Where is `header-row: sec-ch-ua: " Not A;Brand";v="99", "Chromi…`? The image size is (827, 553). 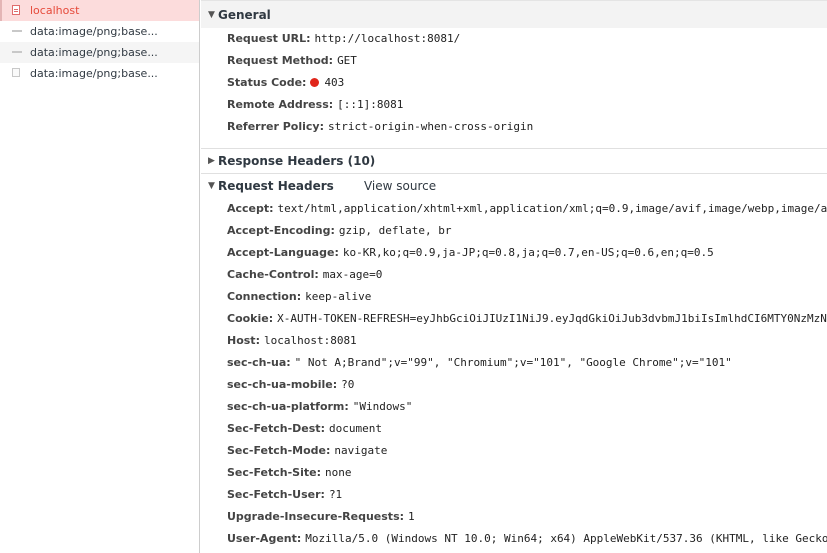
header-row: sec-ch-ua: " Not A;Brand";v="99", "Chromi… is located at coordinates (514, 363).